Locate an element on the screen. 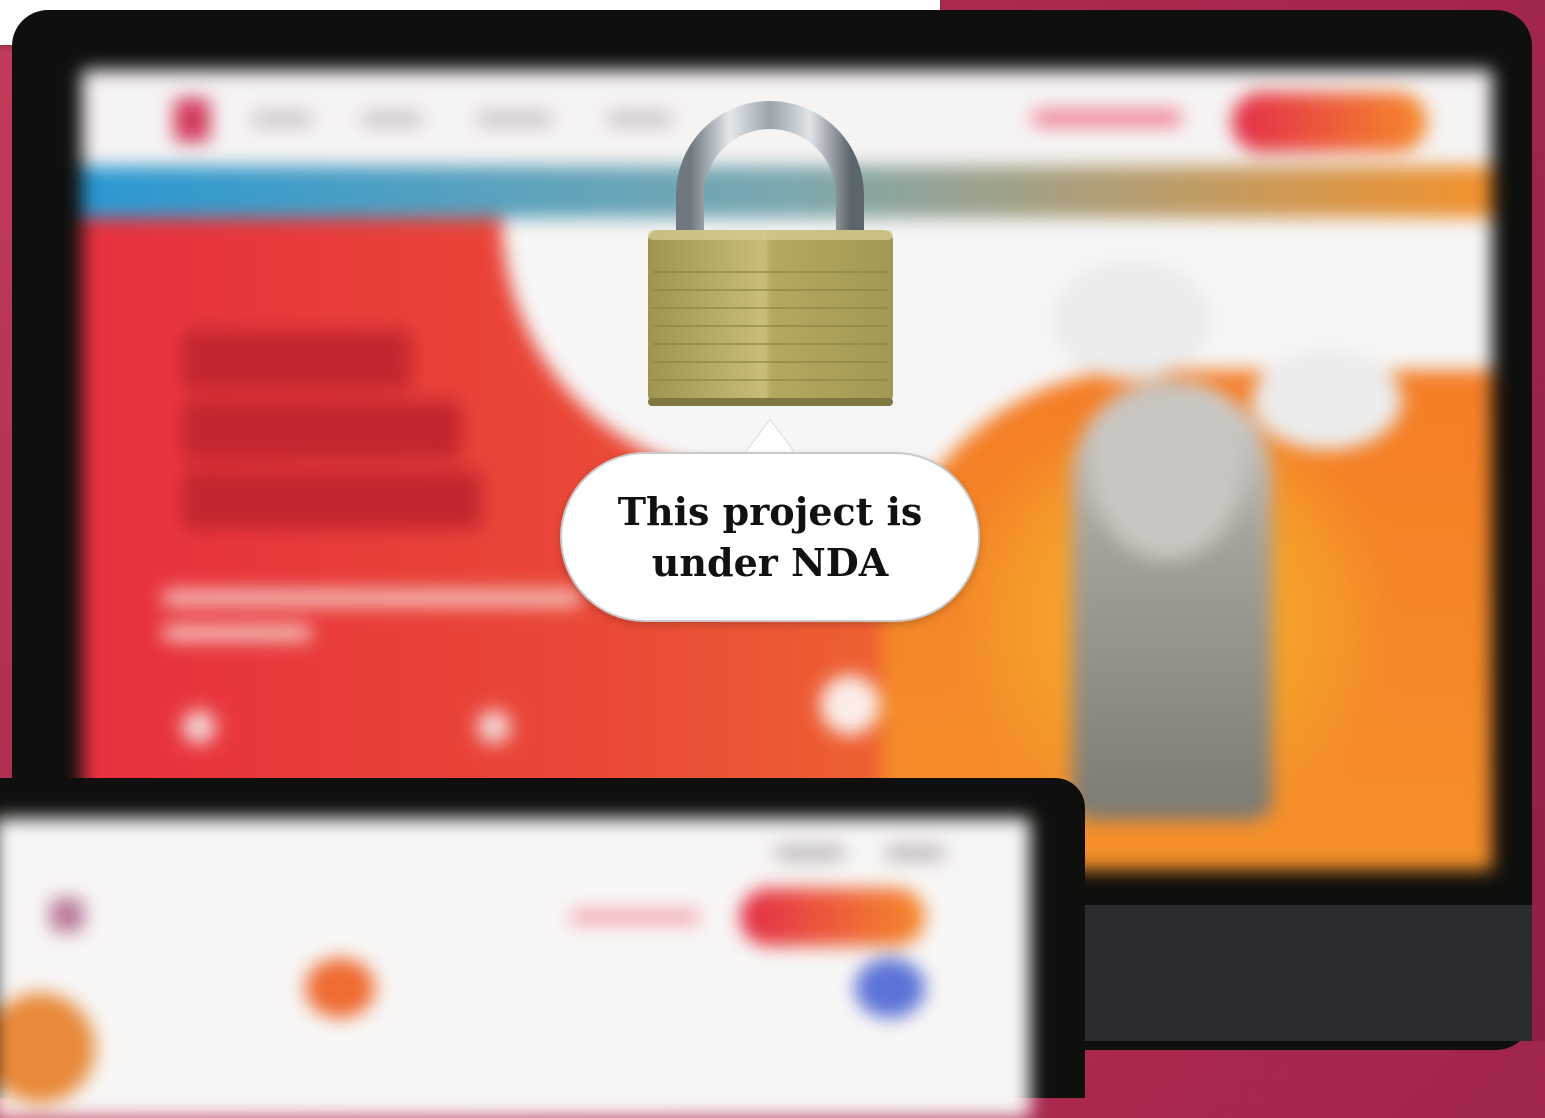 Image resolution: width=1545 pixels, height=1118 pixels. nda-speech-bubble: This project is under NDA is located at coordinates (770, 537).